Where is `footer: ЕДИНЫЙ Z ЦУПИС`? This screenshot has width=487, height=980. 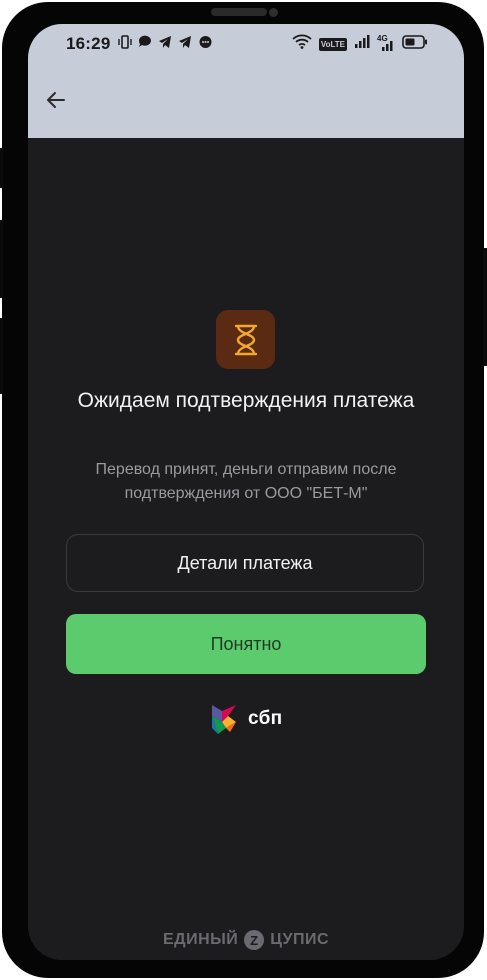
footer: ЕДИНЫЙ Z ЦУПИС is located at coordinates (246, 940).